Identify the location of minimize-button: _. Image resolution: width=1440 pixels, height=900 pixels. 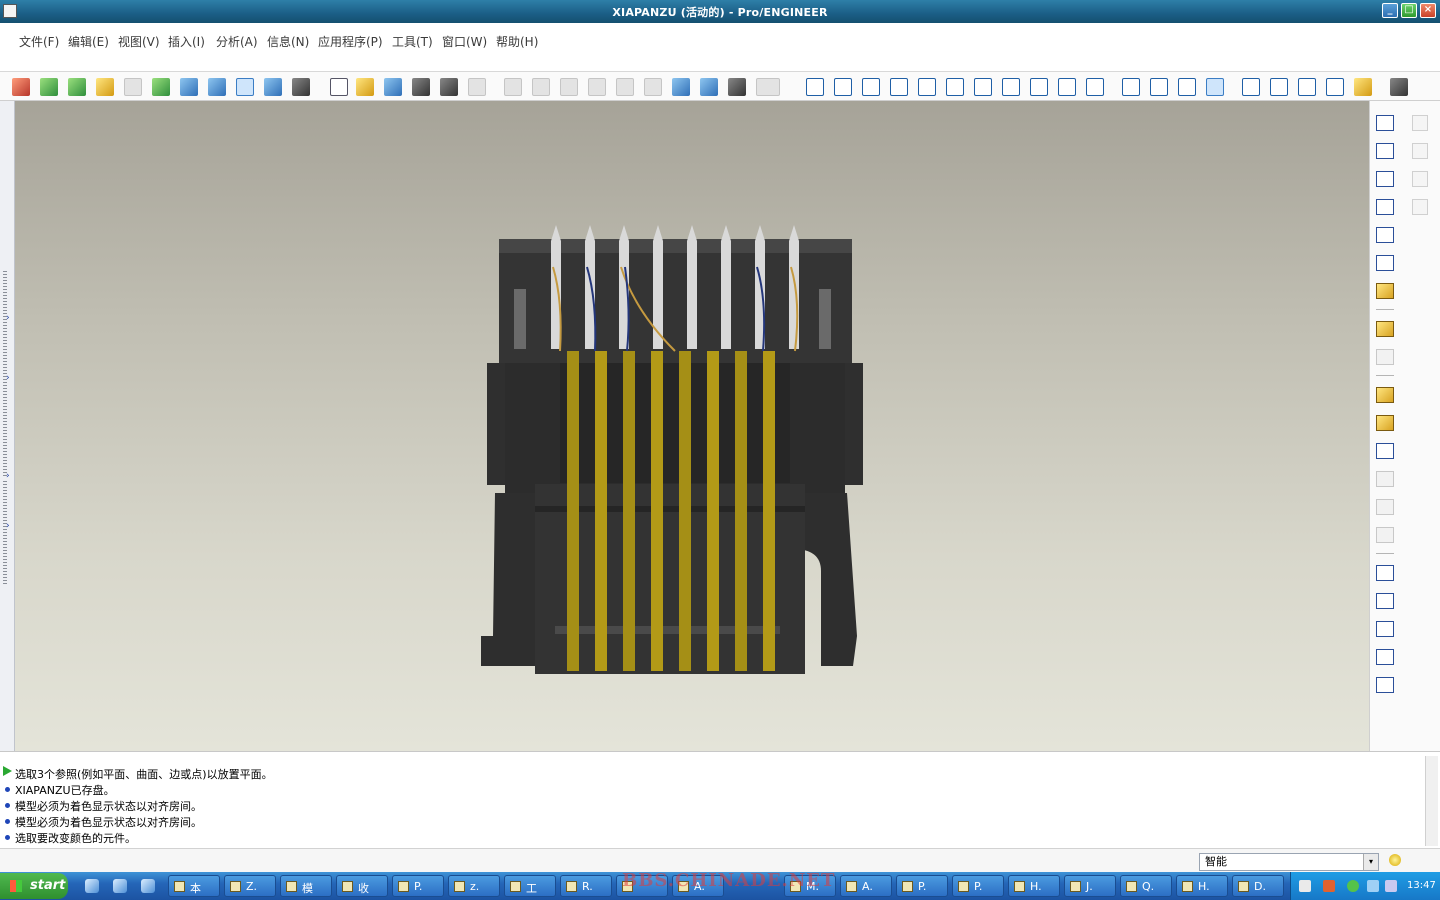
(1390, 10).